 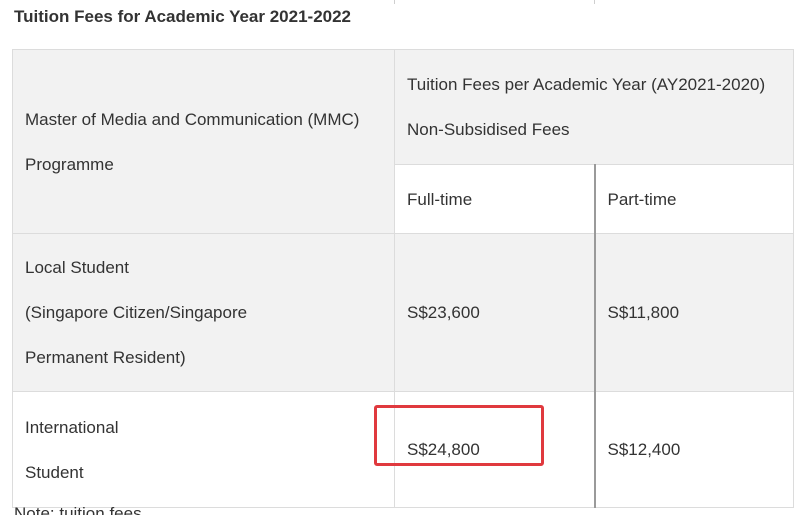 What do you see at coordinates (495, 199) in the screenshot?
I see `column-header-full-time: Full-time` at bounding box center [495, 199].